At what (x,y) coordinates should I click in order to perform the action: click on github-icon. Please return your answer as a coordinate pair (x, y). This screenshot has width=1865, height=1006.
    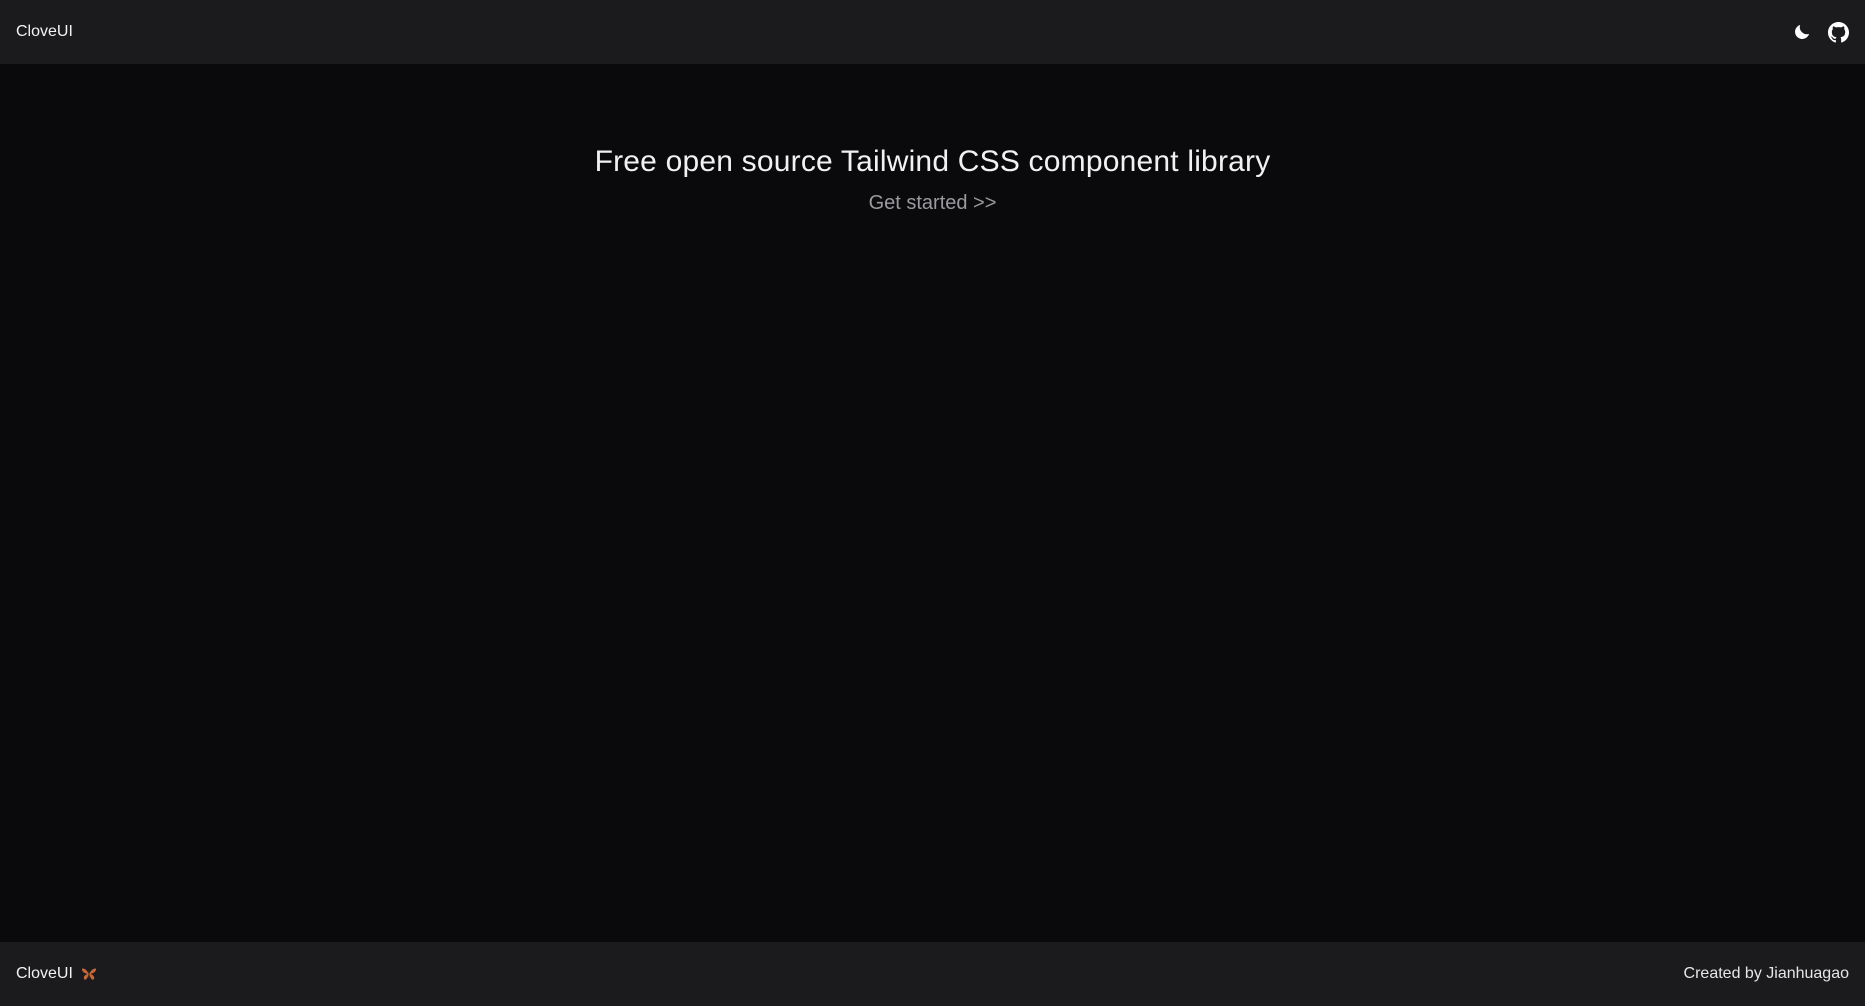
    Looking at the image, I should click on (1838, 31).